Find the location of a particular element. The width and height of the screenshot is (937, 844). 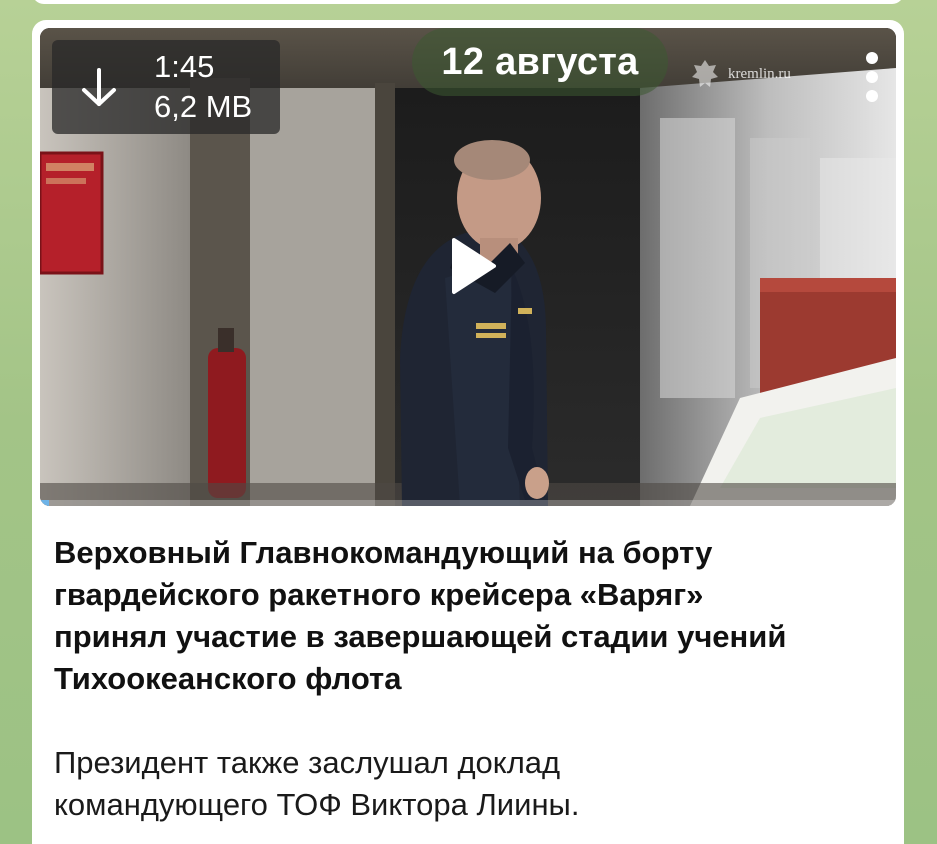

date-badge: 12 августа is located at coordinates (540, 62).